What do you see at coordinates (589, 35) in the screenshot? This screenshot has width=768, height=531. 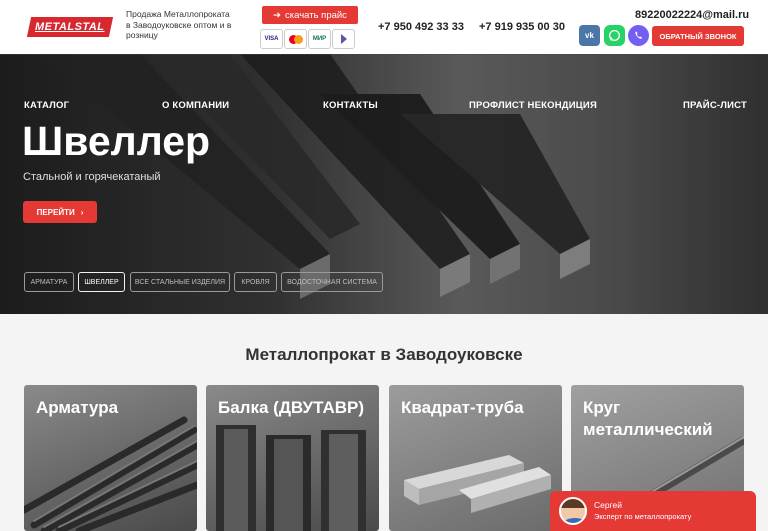 I see `vk-icon: vk` at bounding box center [589, 35].